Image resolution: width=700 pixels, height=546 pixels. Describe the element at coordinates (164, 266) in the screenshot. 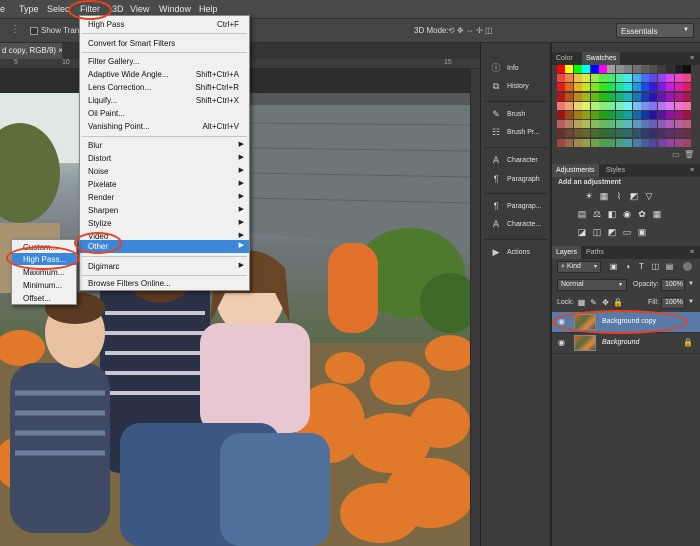

I see `filter-menu-item-digimarc: Digimarc ▶` at that location.